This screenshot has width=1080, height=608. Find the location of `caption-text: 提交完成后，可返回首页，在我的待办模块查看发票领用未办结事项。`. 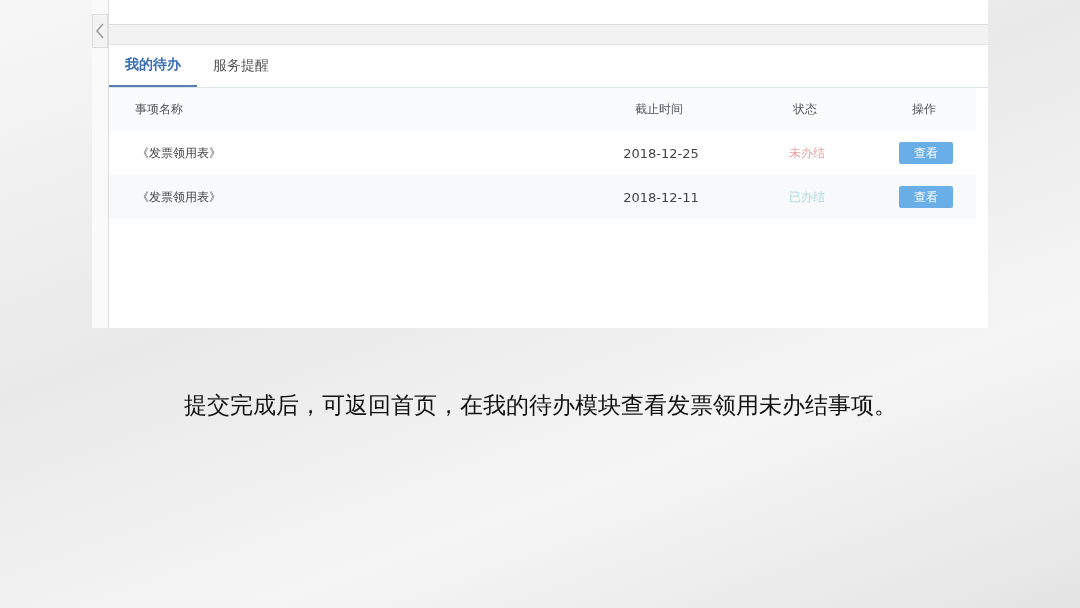

caption-text: 提交完成后，可返回首页，在我的待办模块查看发票领用未办结事项。 is located at coordinates (540, 405).